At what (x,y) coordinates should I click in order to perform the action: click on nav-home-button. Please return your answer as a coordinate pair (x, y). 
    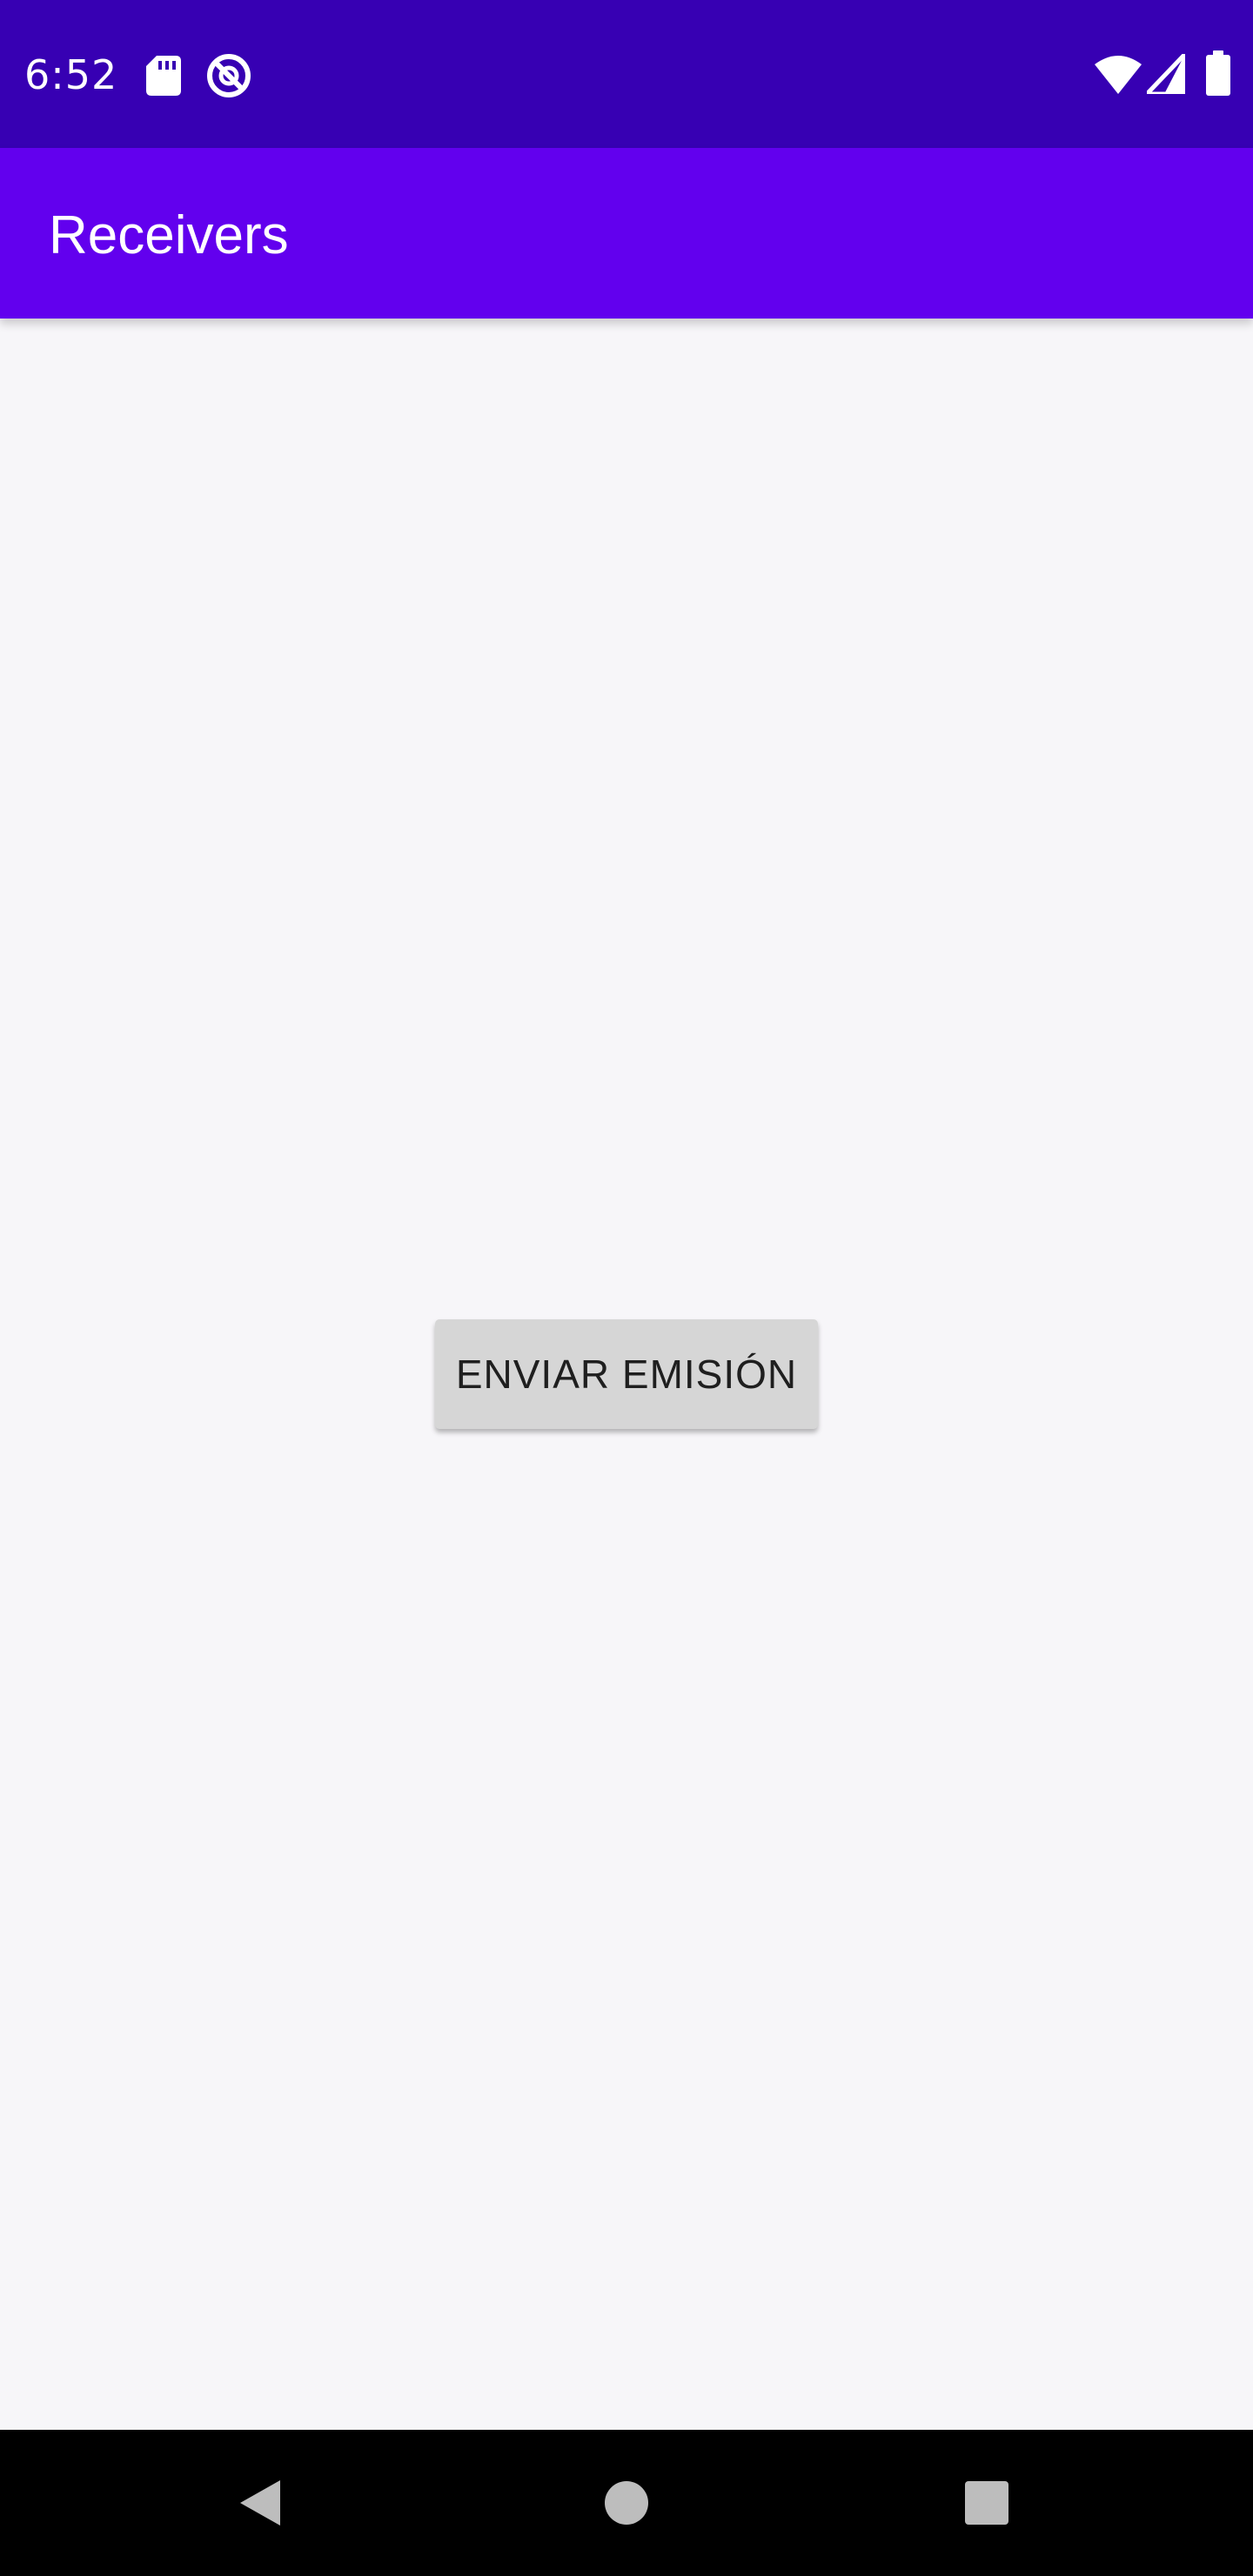
    Looking at the image, I should click on (626, 2502).